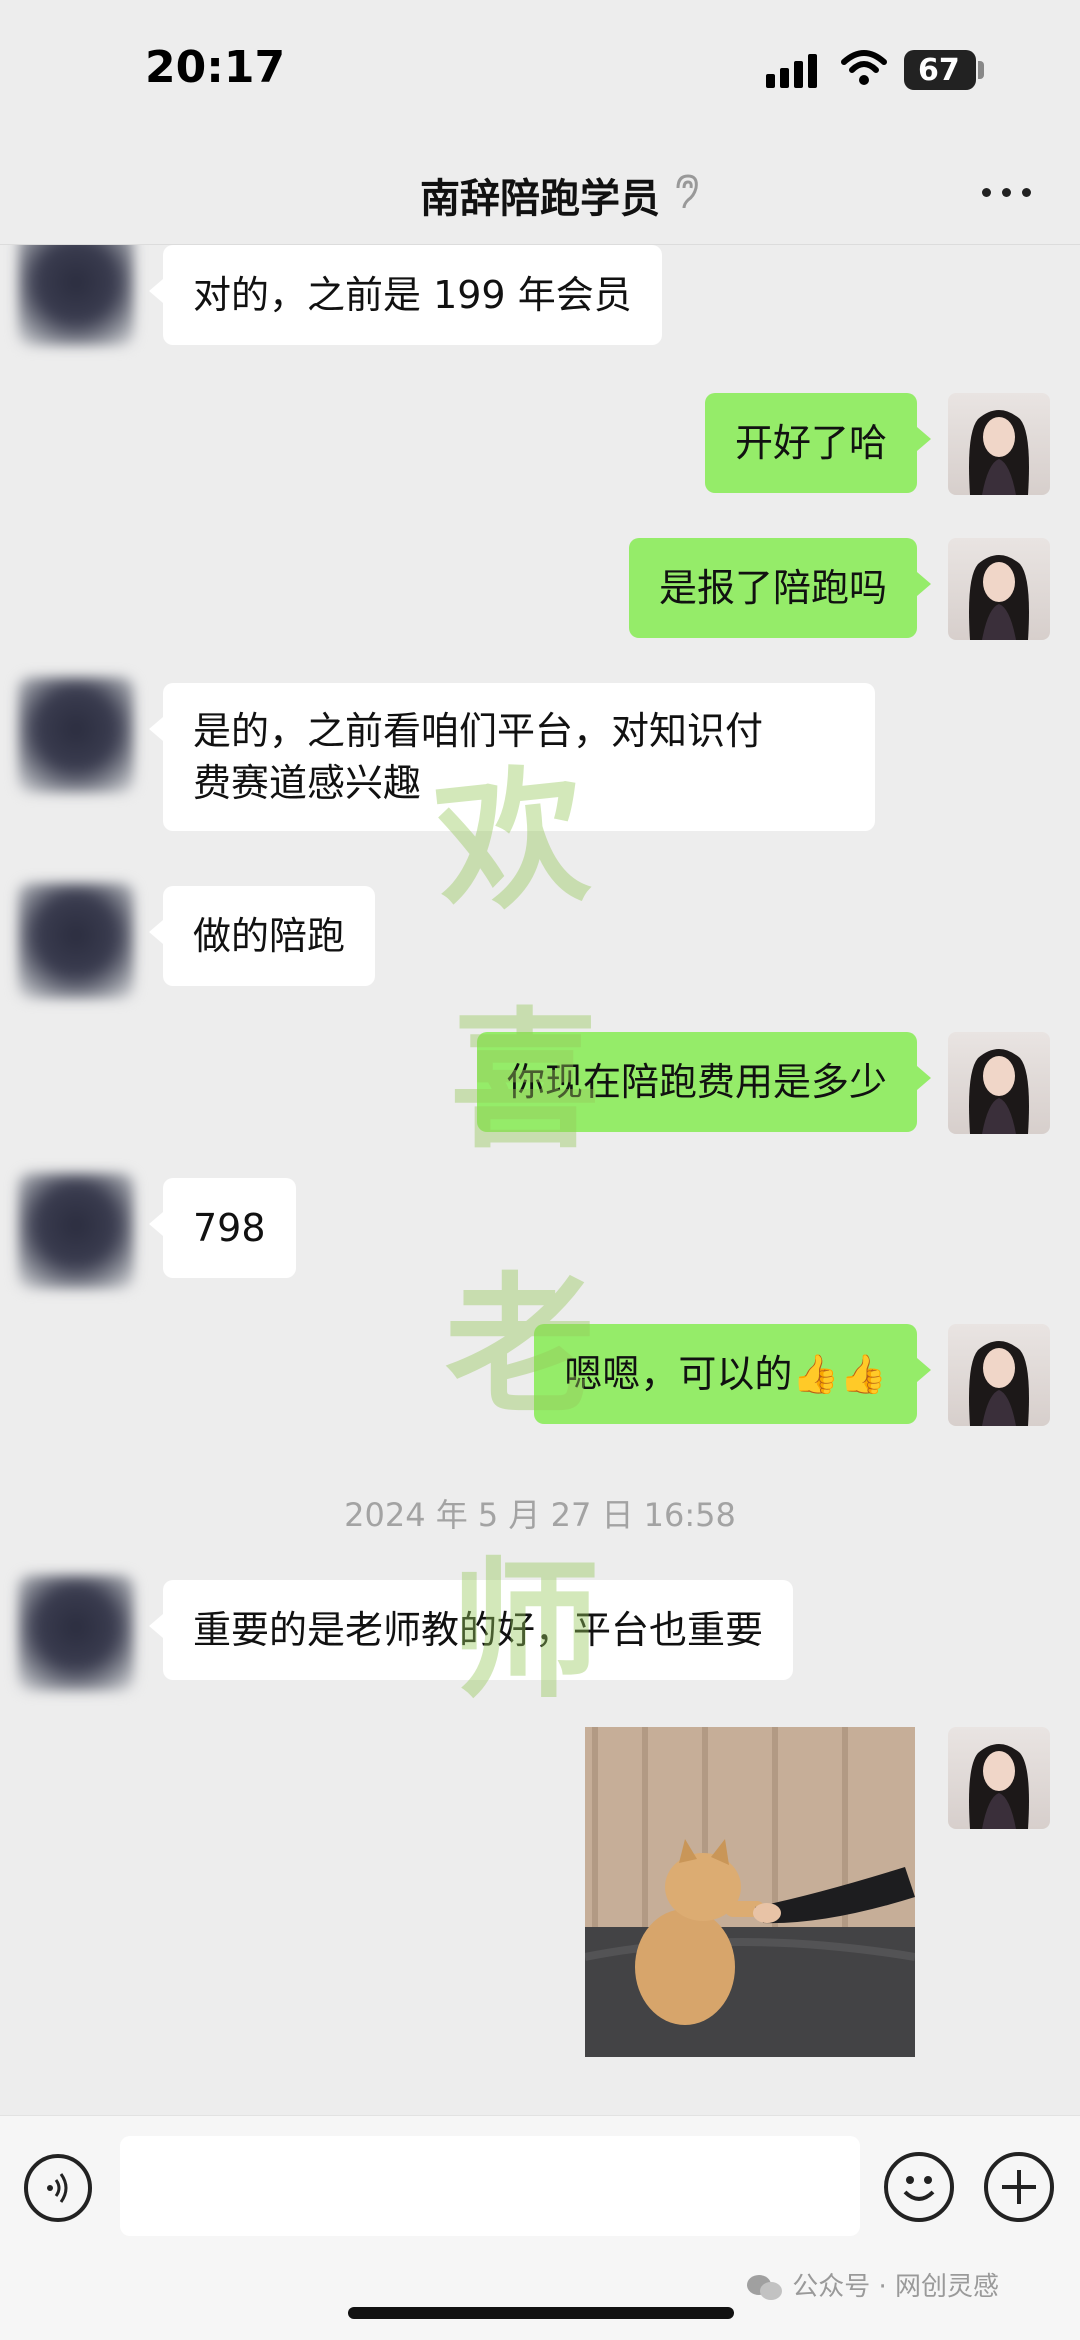  Describe the element at coordinates (215, 67) in the screenshot. I see `status-time: 20:17` at that location.